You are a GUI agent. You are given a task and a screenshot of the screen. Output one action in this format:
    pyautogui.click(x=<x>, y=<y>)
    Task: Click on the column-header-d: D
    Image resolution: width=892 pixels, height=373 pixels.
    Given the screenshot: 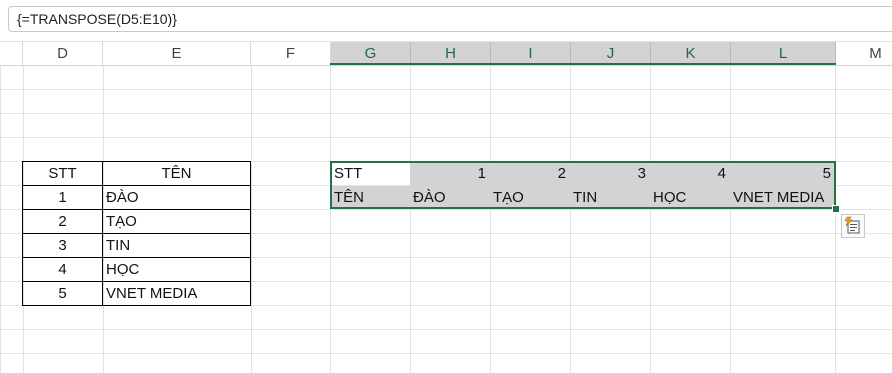 What is the action you would take?
    pyautogui.click(x=63, y=53)
    